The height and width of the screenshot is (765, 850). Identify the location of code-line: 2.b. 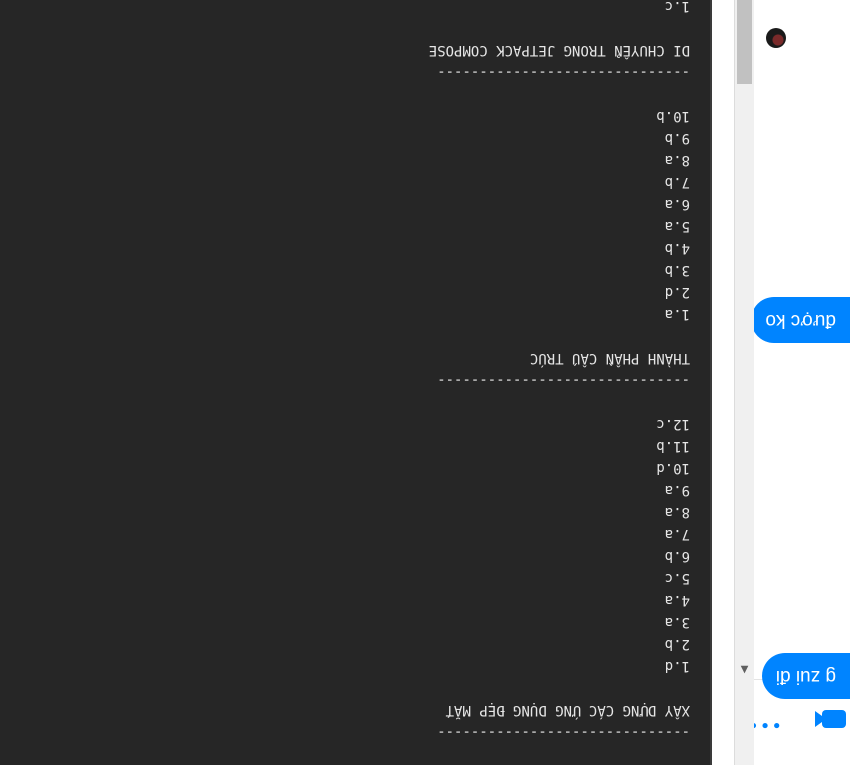
(677, 644).